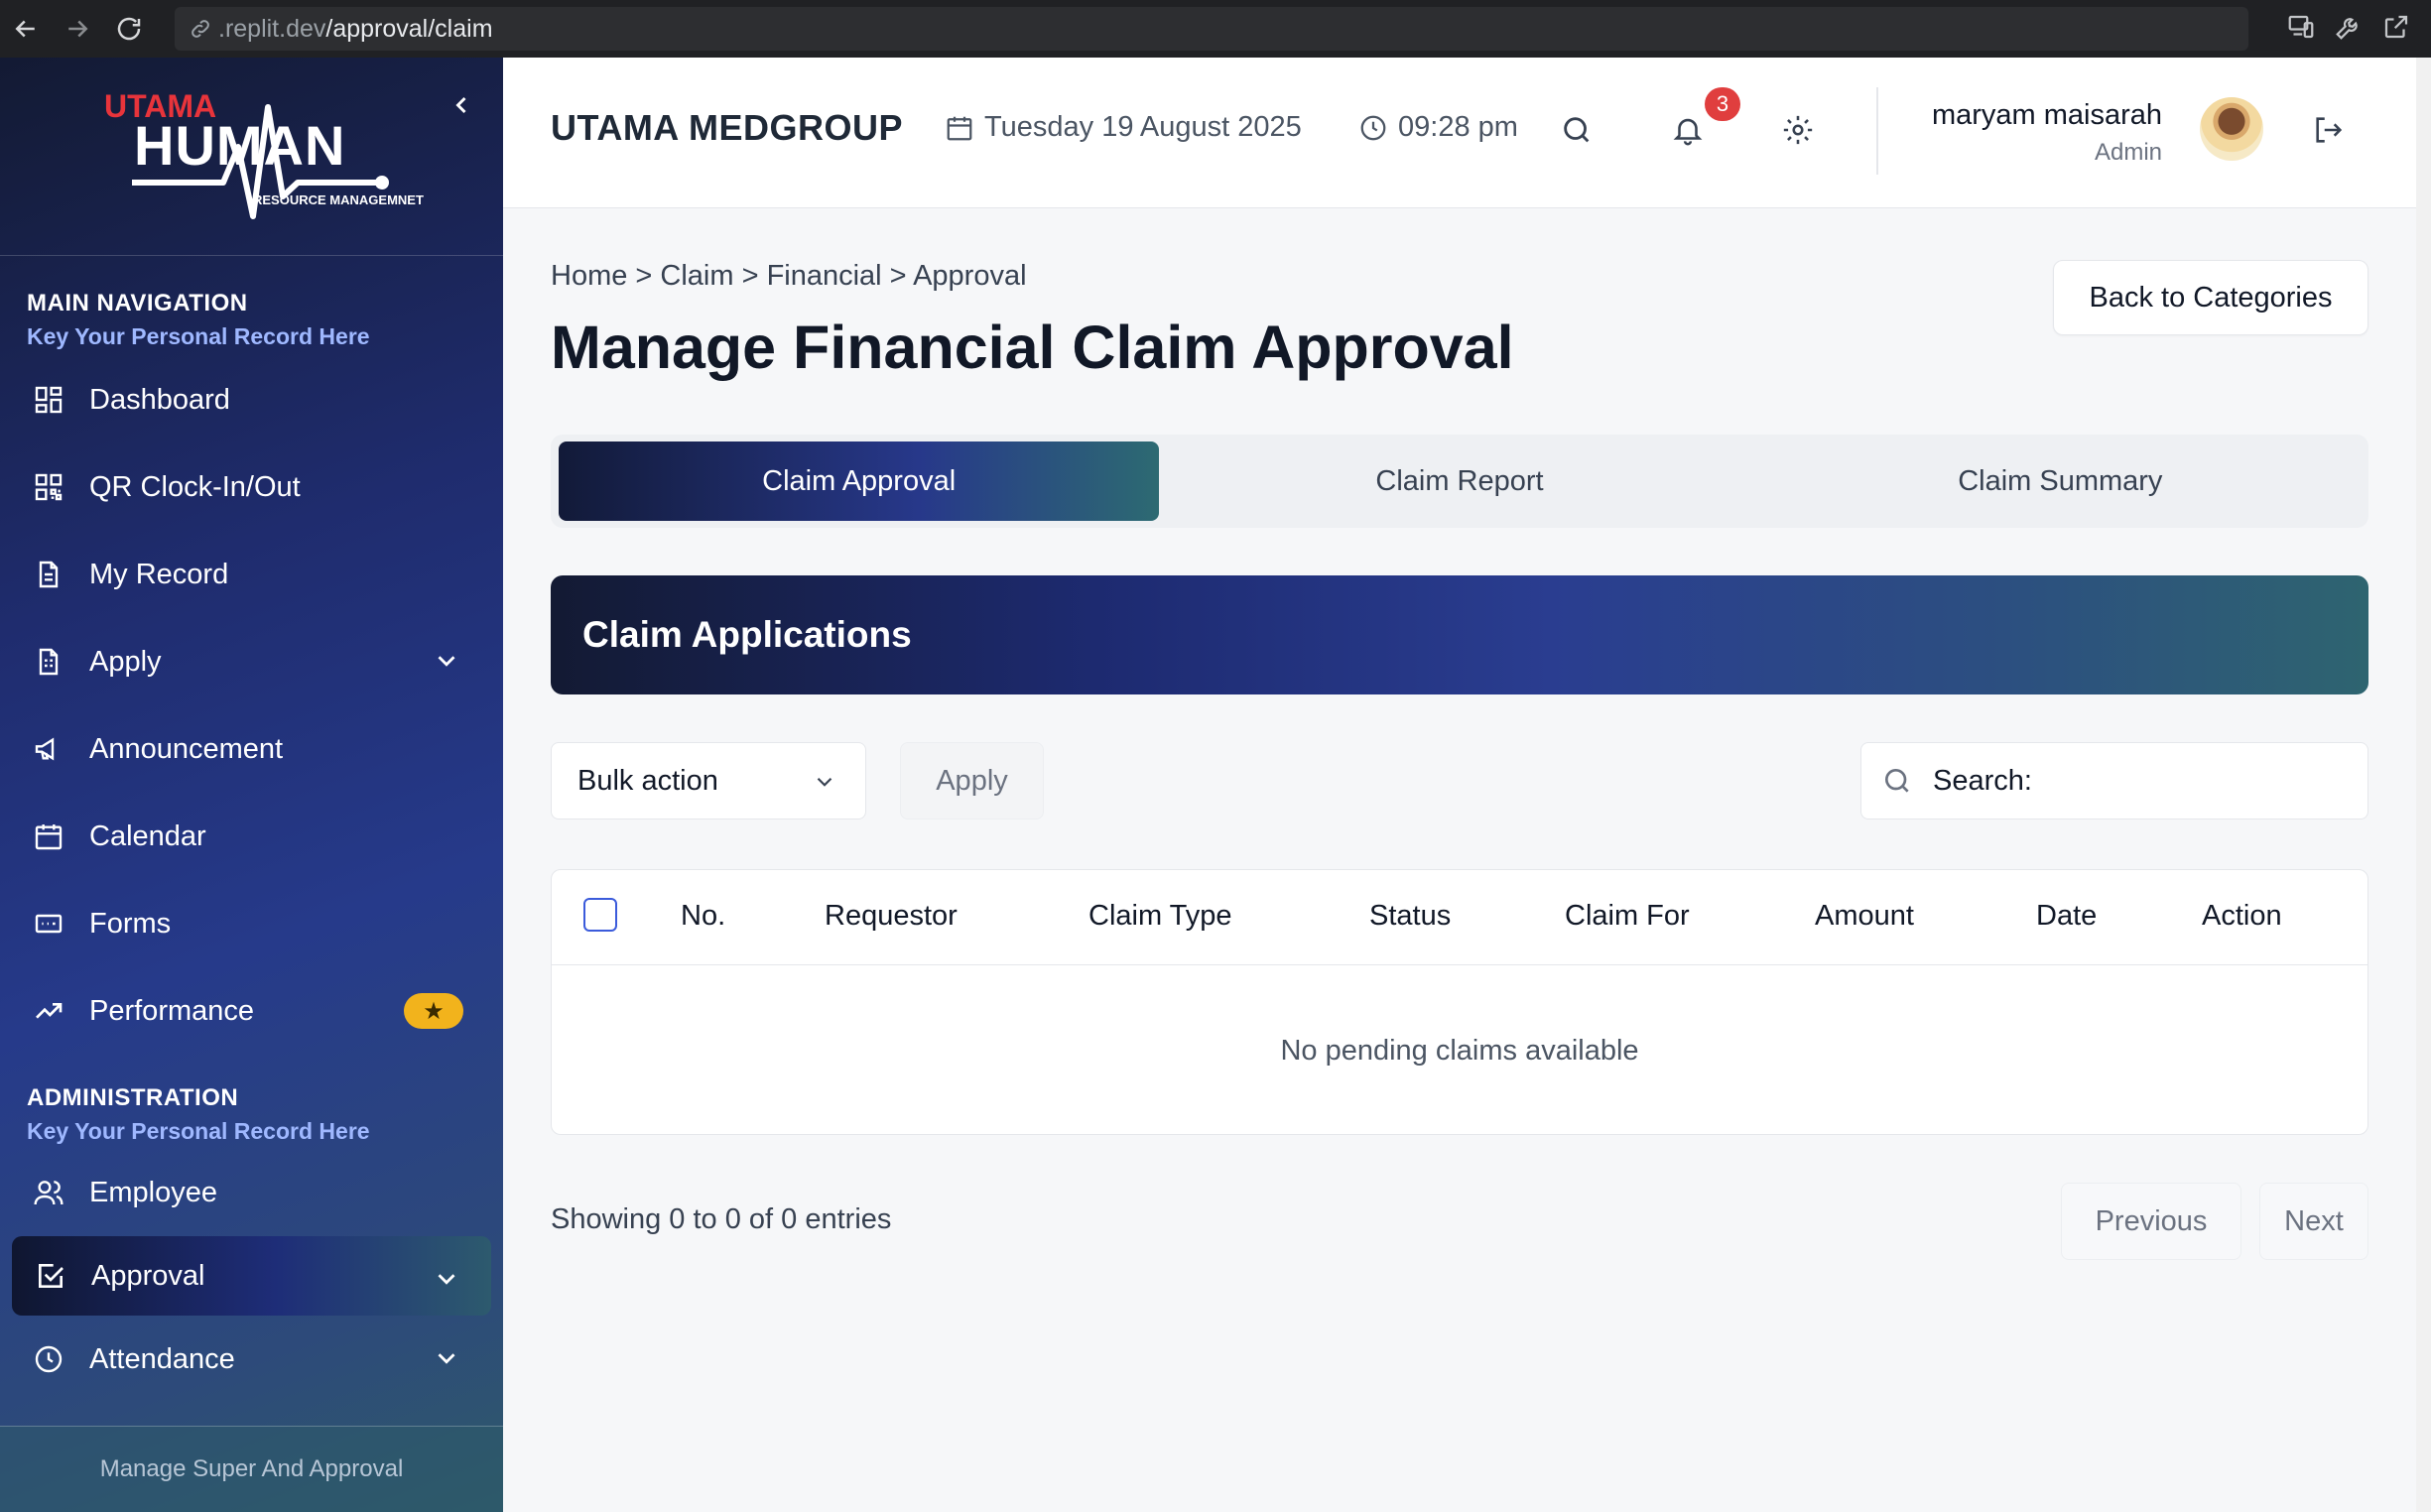 Image resolution: width=2431 pixels, height=1512 pixels. What do you see at coordinates (647, 780) in the screenshot?
I see `bulk-action-value: Bulk action` at bounding box center [647, 780].